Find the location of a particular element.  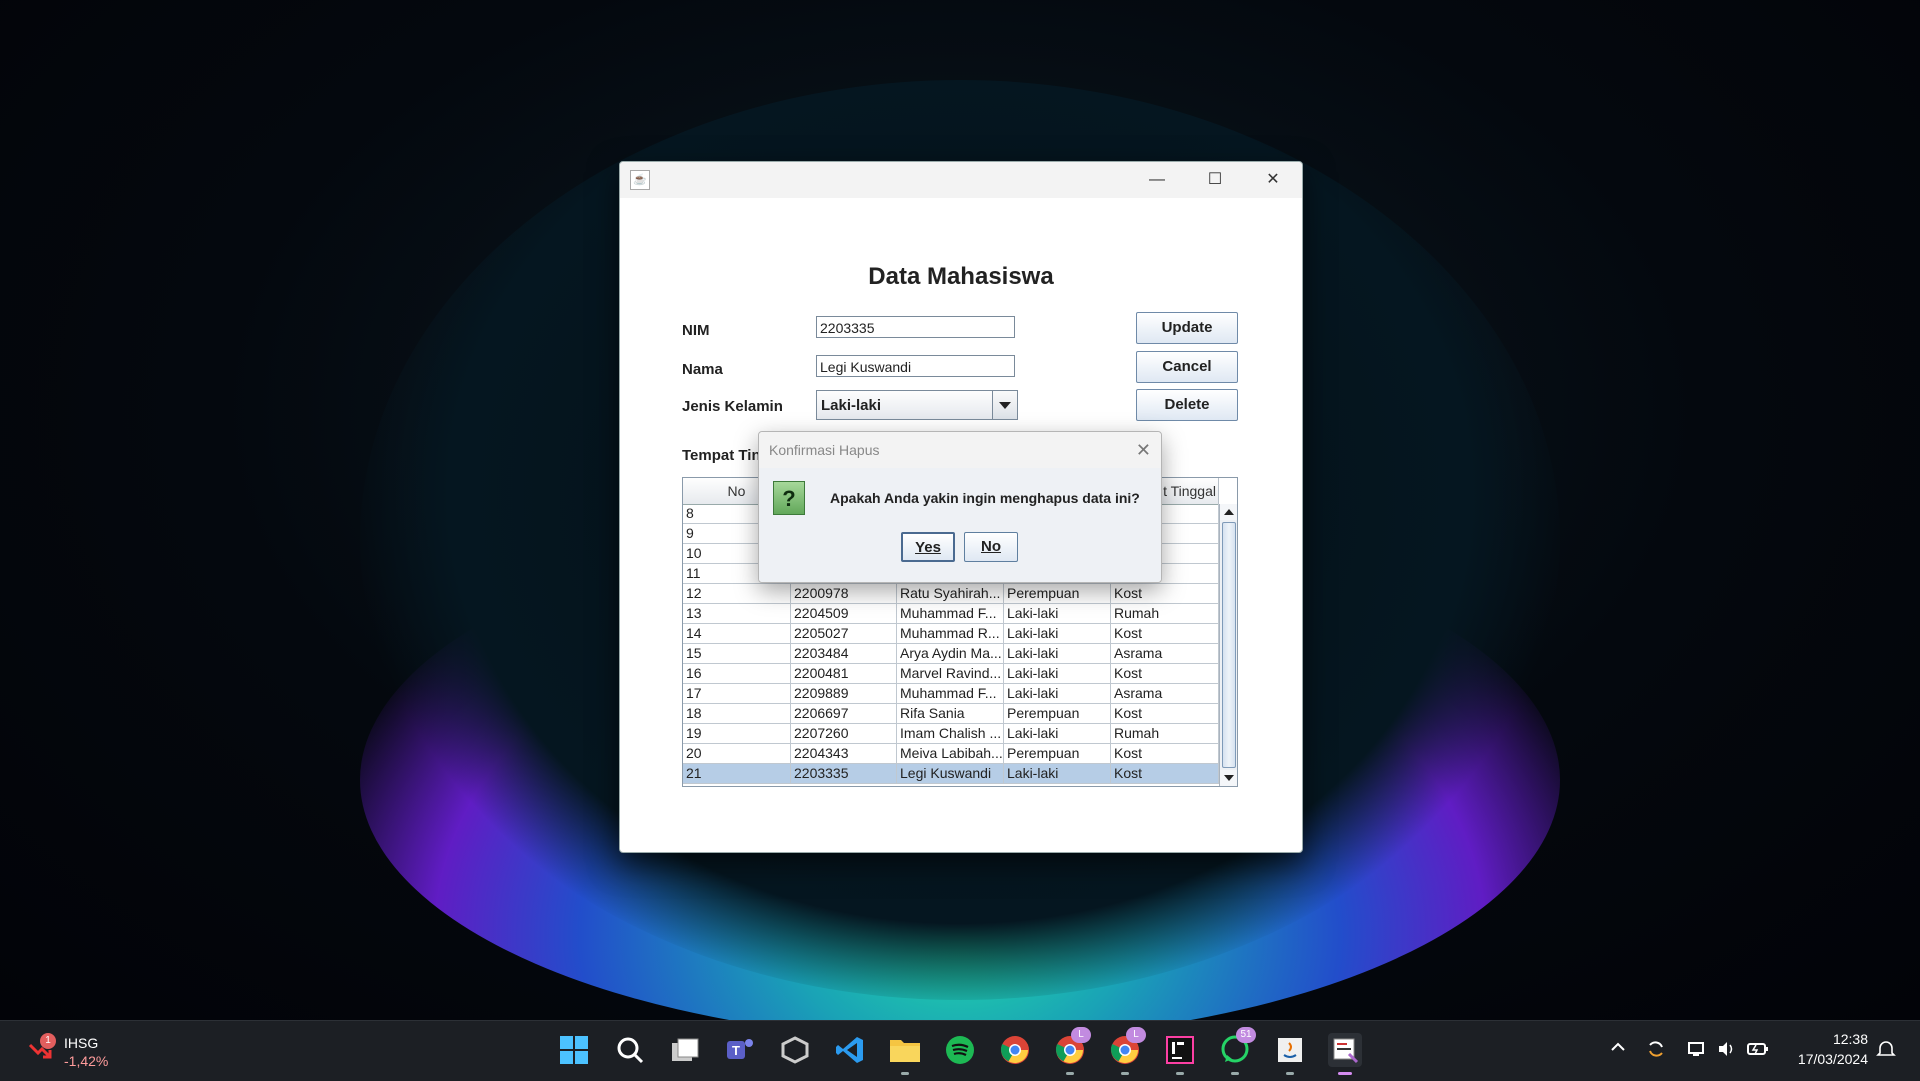

cell-nim: 2205027 is located at coordinates (844, 633).